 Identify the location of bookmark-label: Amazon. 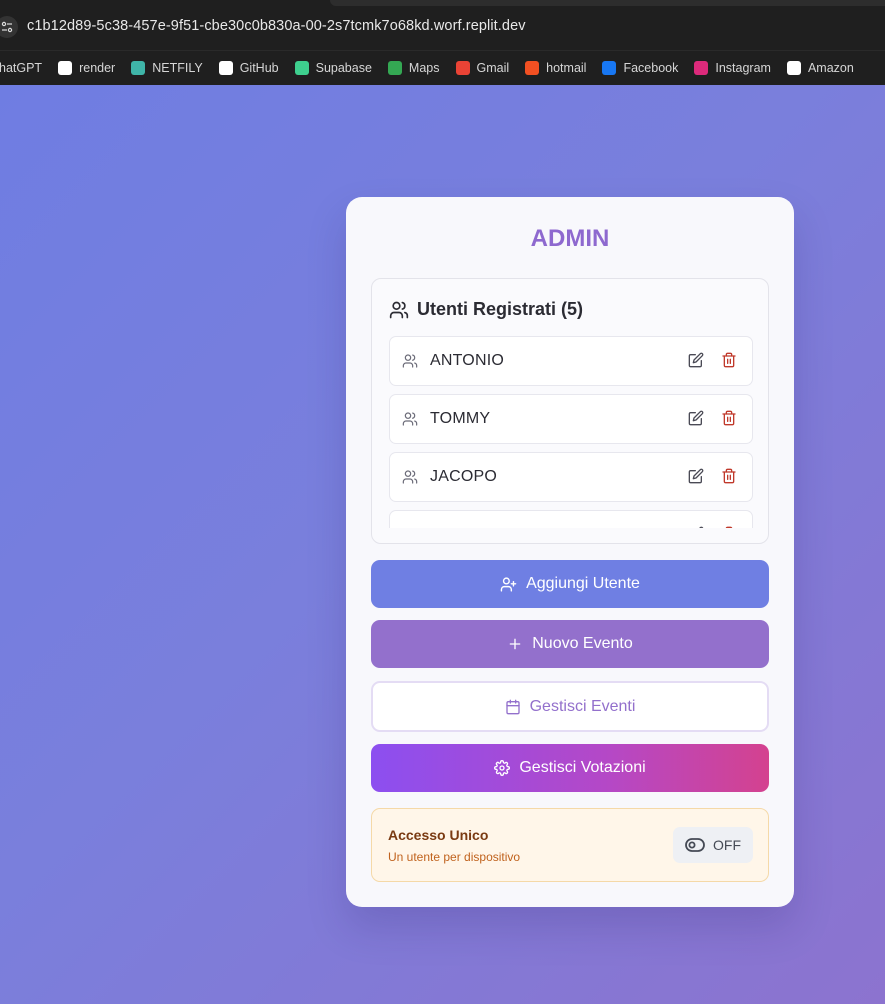
(830, 68).